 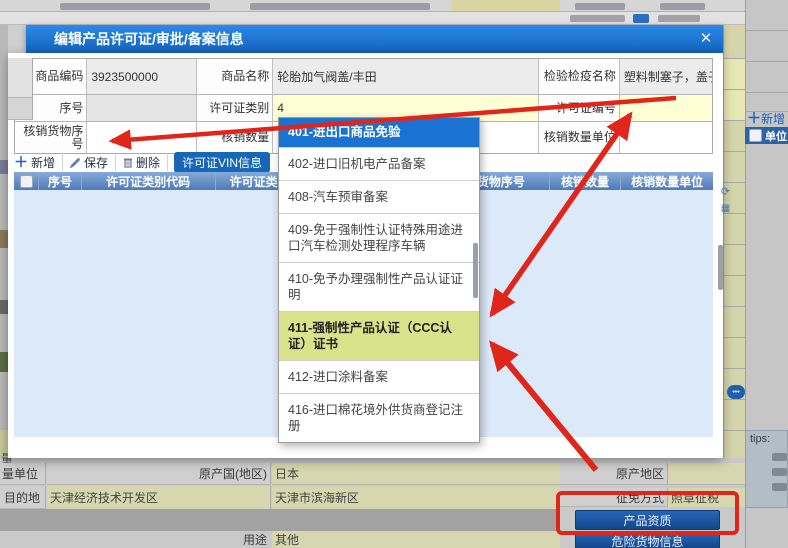 What do you see at coordinates (149, 39) in the screenshot?
I see `modal-title: 编辑产品许可证/审批/备案信息` at bounding box center [149, 39].